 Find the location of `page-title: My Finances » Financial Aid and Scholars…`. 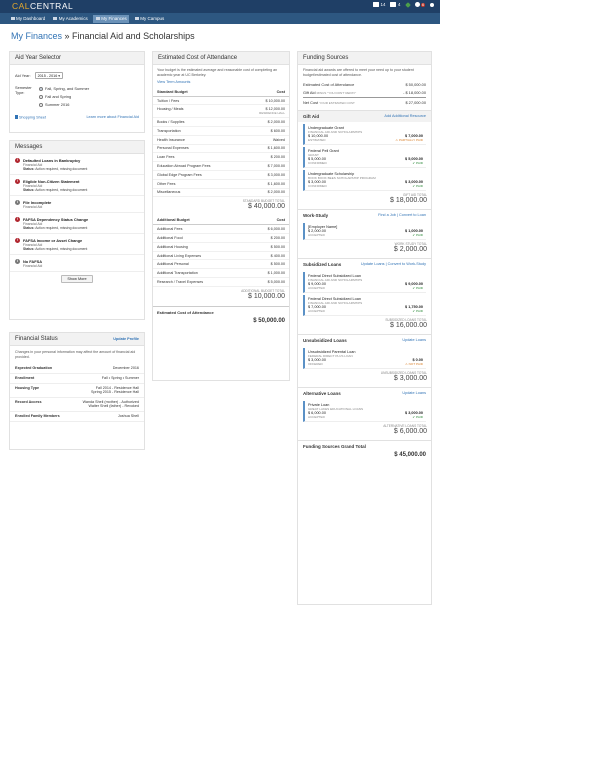

page-title: My Finances » Financial Aid and Scholars… is located at coordinates (103, 36).